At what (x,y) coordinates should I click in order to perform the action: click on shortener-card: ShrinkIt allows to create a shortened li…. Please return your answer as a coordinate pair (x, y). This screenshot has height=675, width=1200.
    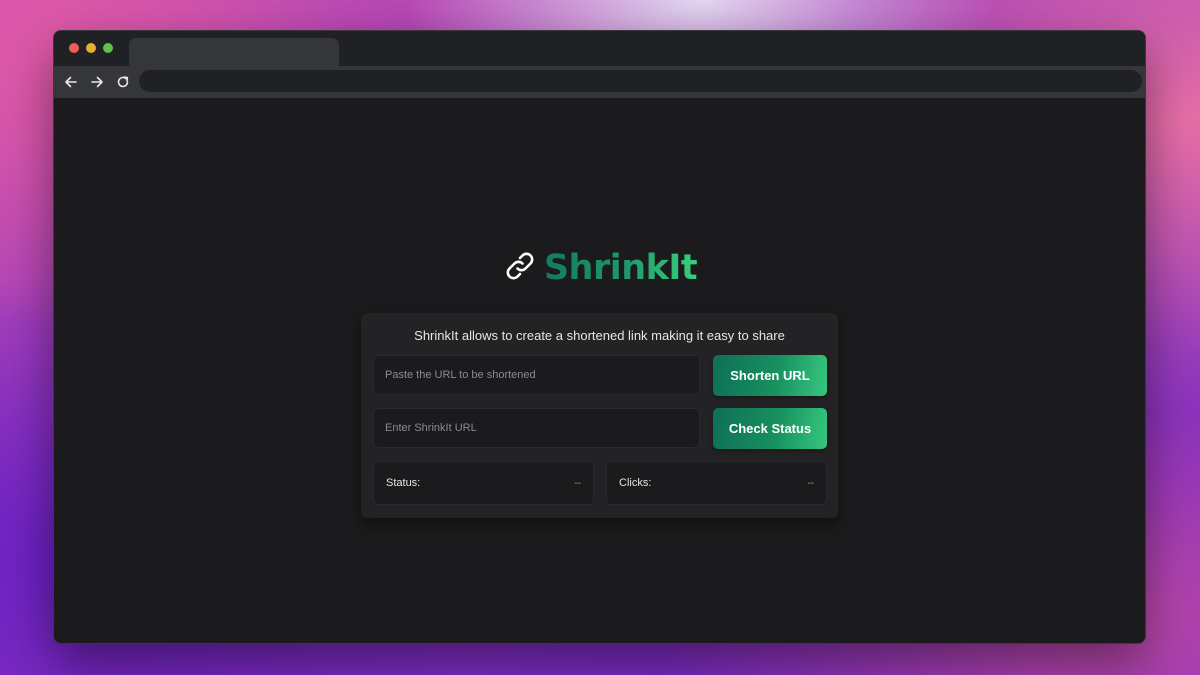
    Looking at the image, I should click on (599, 415).